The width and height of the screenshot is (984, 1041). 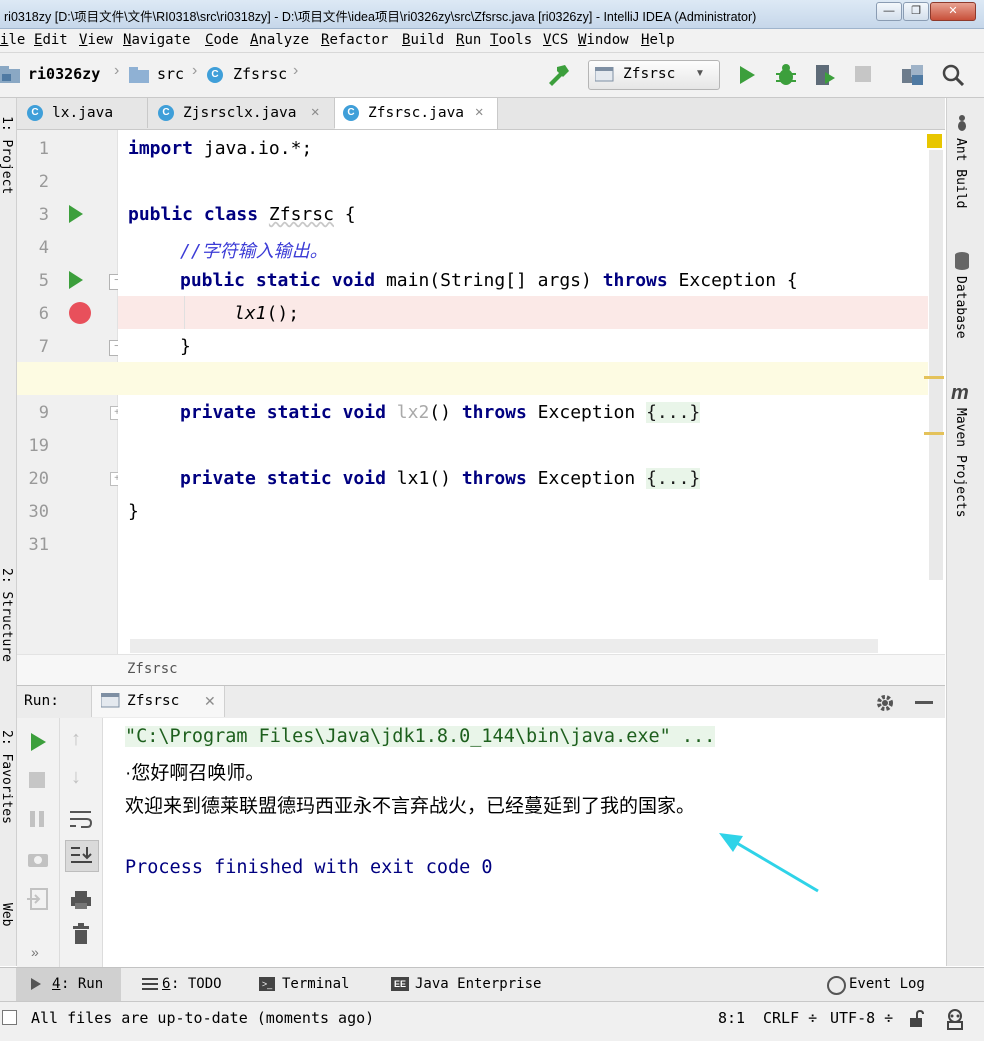 What do you see at coordinates (43, 413) in the screenshot?
I see `line-number: 9` at bounding box center [43, 413].